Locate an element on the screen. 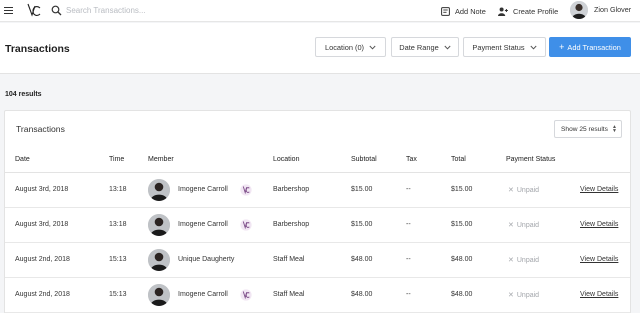 The image size is (640, 313). user-avatar is located at coordinates (579, 10).